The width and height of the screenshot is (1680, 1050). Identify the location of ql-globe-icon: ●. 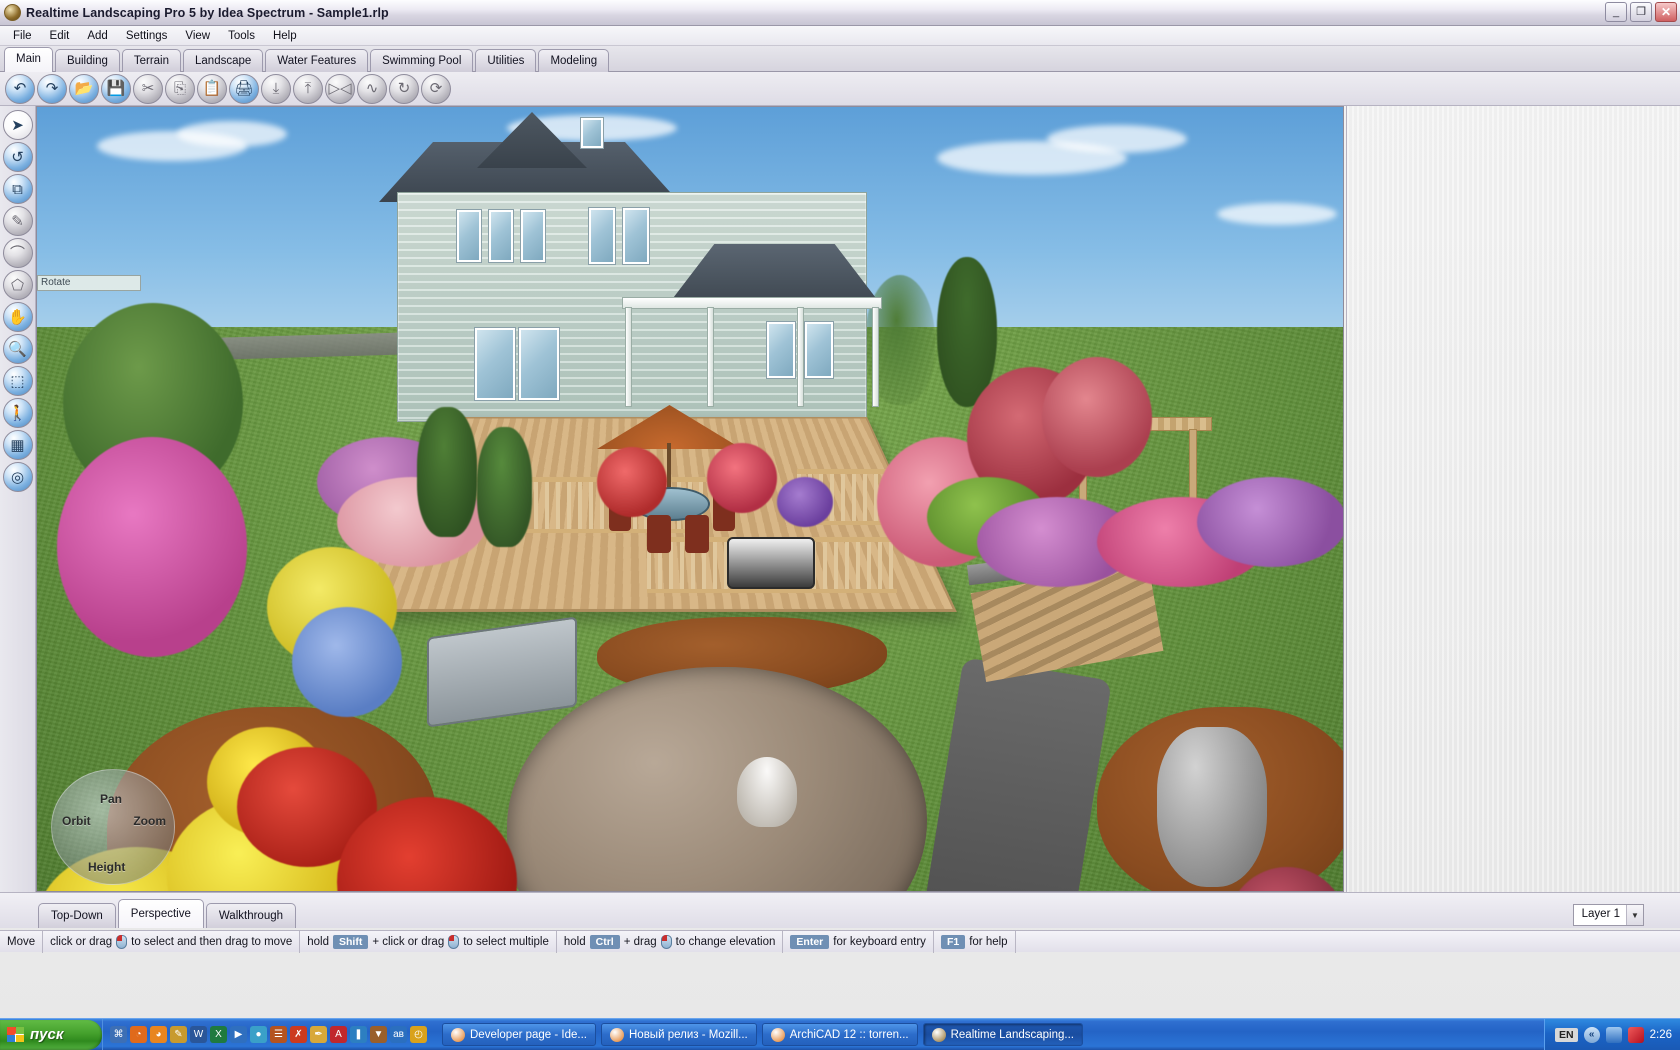
(258, 1034).